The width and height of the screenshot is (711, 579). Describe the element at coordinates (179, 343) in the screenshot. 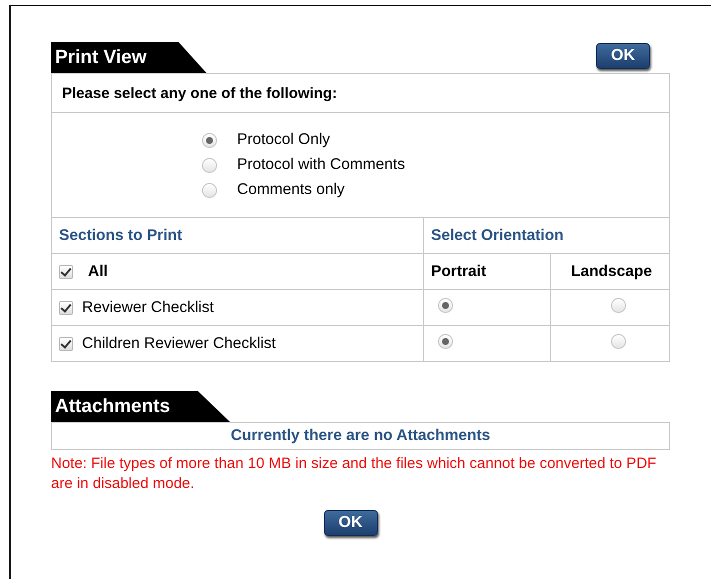

I see `checkbox-label: Children Reviewer Checklist` at that location.